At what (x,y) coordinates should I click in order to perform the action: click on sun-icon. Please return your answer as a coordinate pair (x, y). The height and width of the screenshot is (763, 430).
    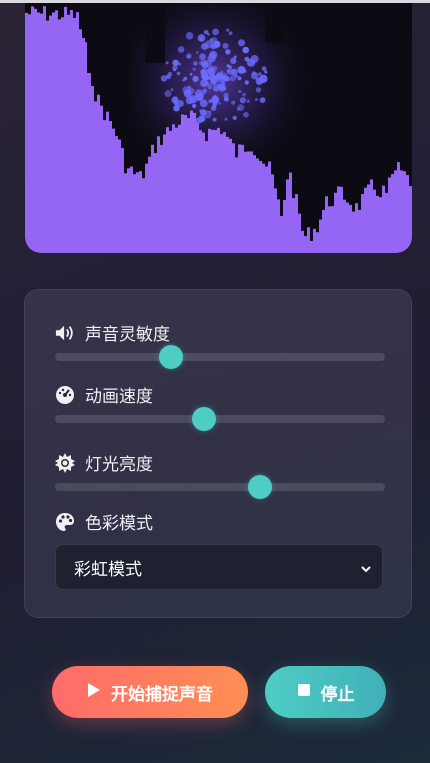
    Looking at the image, I should click on (65, 462).